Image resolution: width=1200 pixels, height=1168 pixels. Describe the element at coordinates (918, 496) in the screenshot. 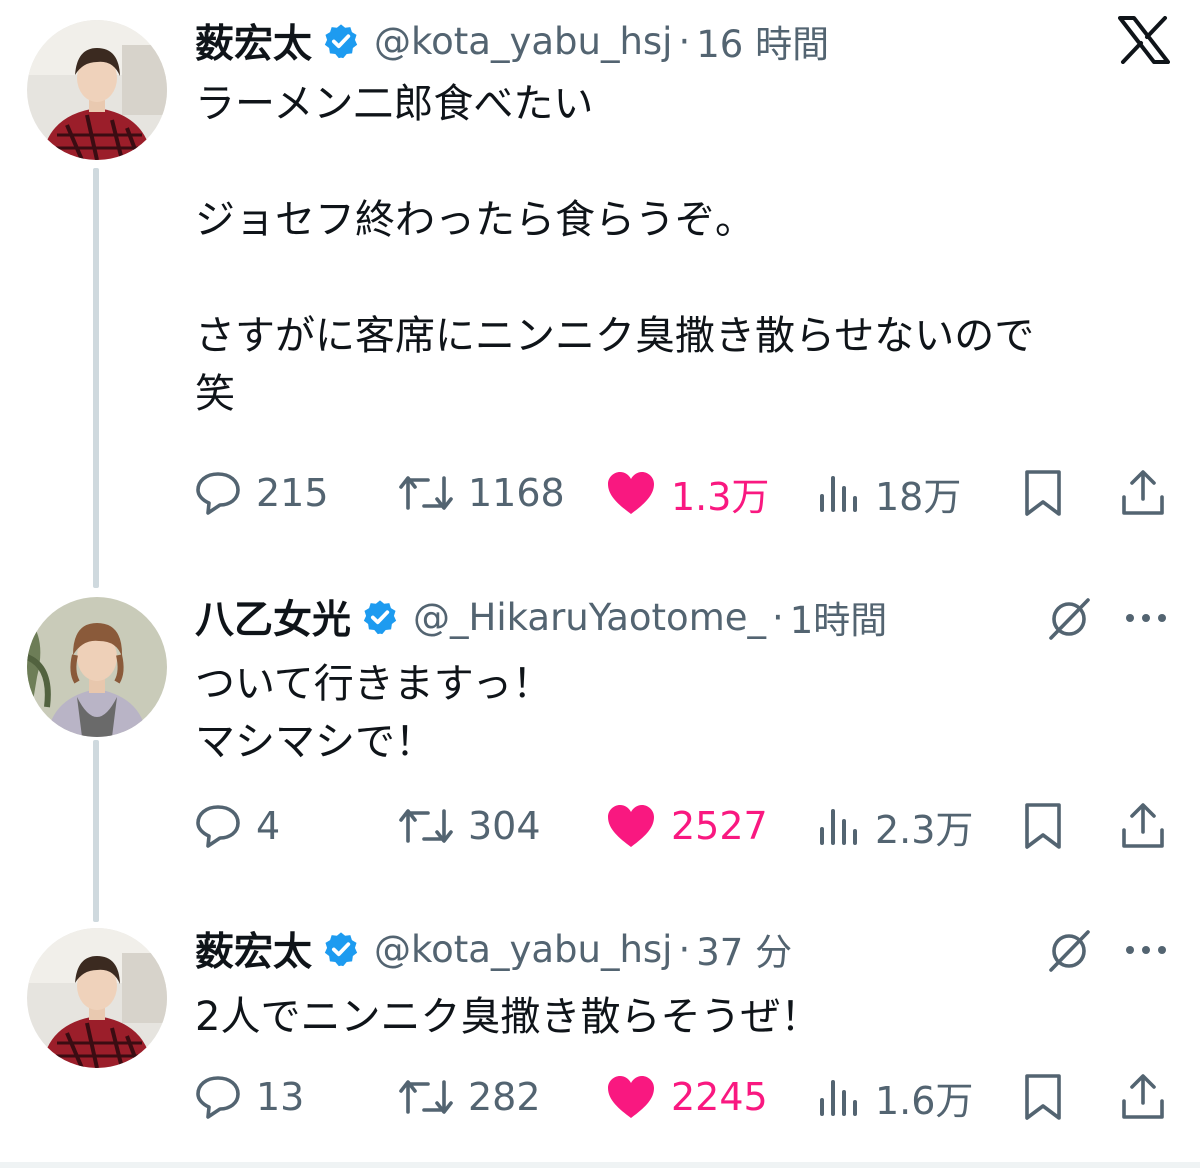

I see `view-count: 18万` at that location.